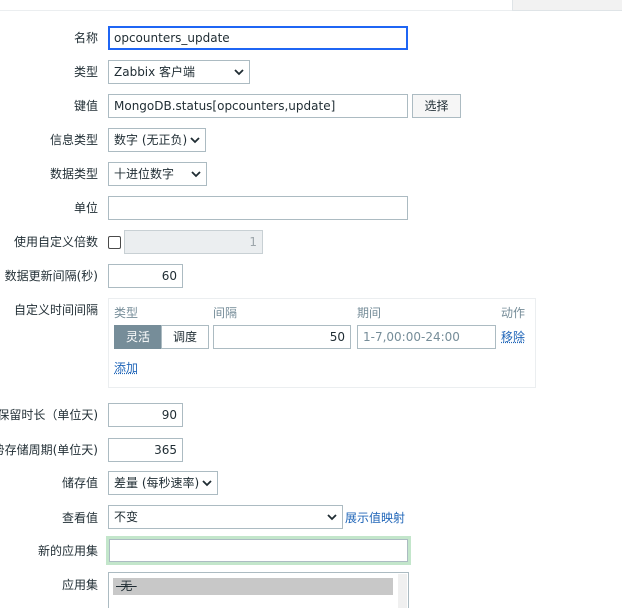 This screenshot has height=608, width=622. I want to click on data-type-select: 十进位数字, so click(157, 174).